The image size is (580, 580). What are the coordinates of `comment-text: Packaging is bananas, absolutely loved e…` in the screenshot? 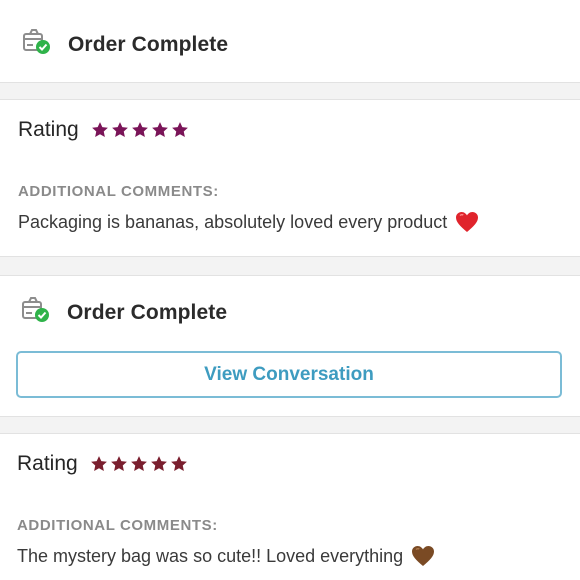 It's located at (233, 221).